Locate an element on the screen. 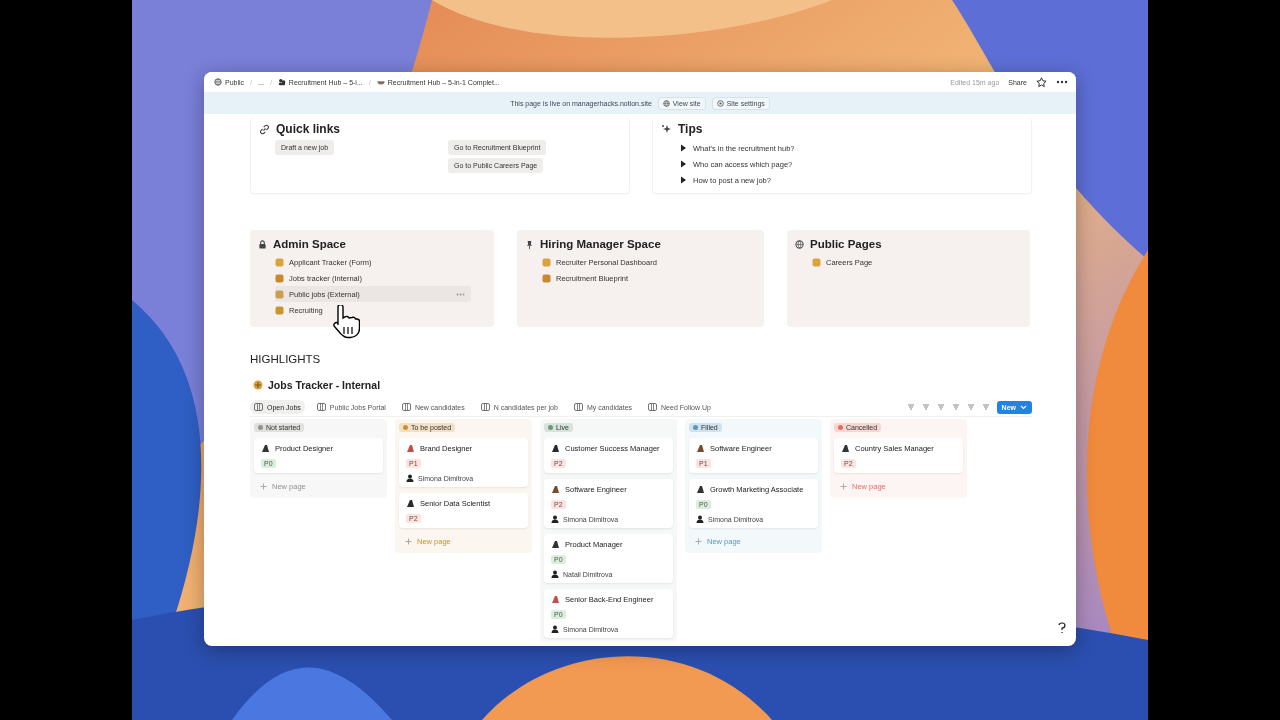  page-icon is located at coordinates (816, 262).